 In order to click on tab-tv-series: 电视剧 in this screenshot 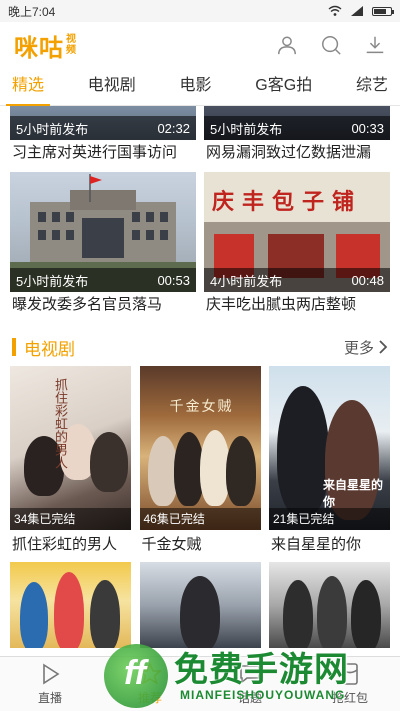, I will do `click(112, 87)`.